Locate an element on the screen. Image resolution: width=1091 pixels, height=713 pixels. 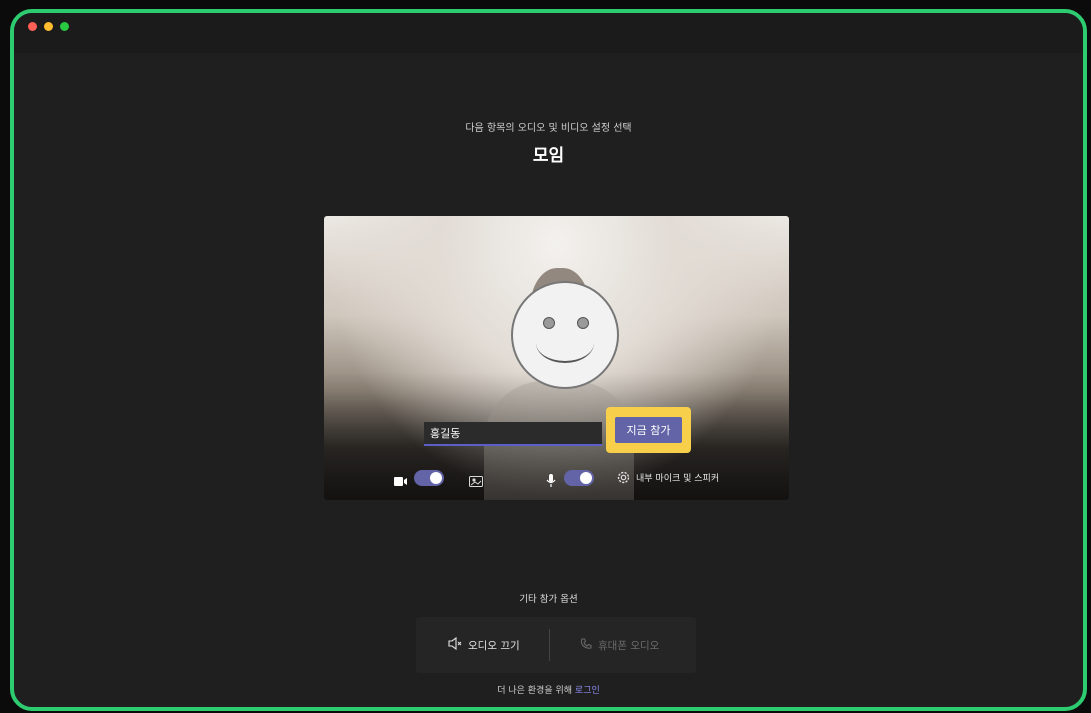
audio-off-label: 오디오 끄기 is located at coordinates (494, 645).